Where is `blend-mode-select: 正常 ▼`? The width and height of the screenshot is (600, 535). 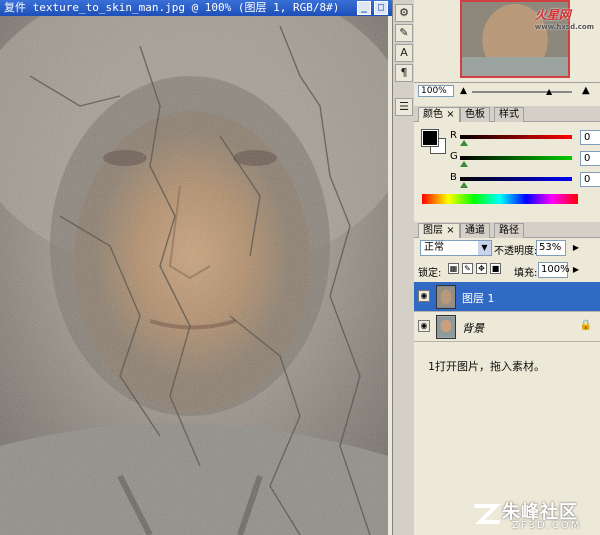
blend-mode-select: 正常 ▼ is located at coordinates (456, 248).